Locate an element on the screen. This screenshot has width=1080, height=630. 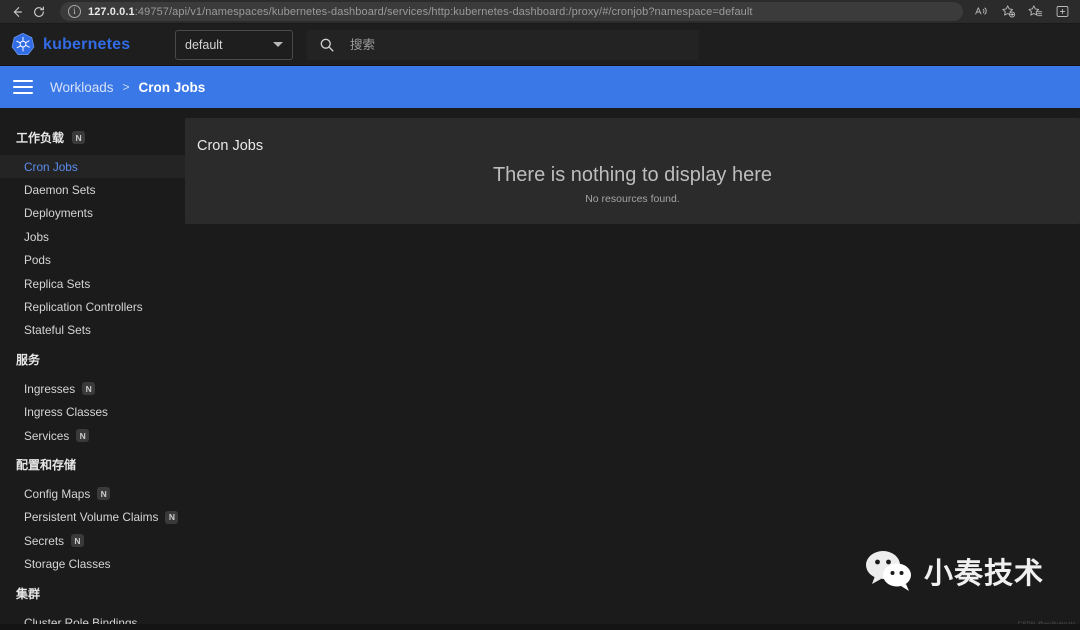
sidebar-item-label: Daemon Sets is located at coordinates (60, 190).